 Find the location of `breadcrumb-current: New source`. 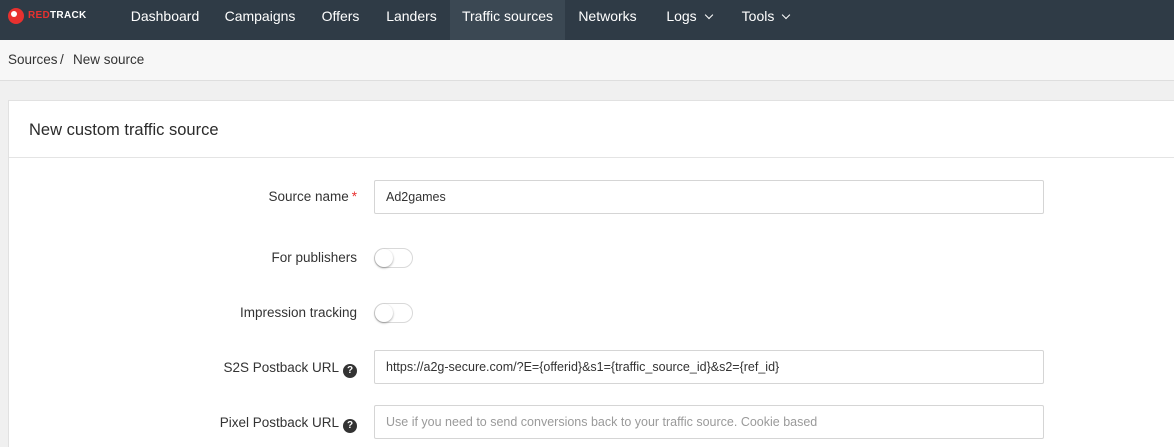

breadcrumb-current: New source is located at coordinates (109, 59).